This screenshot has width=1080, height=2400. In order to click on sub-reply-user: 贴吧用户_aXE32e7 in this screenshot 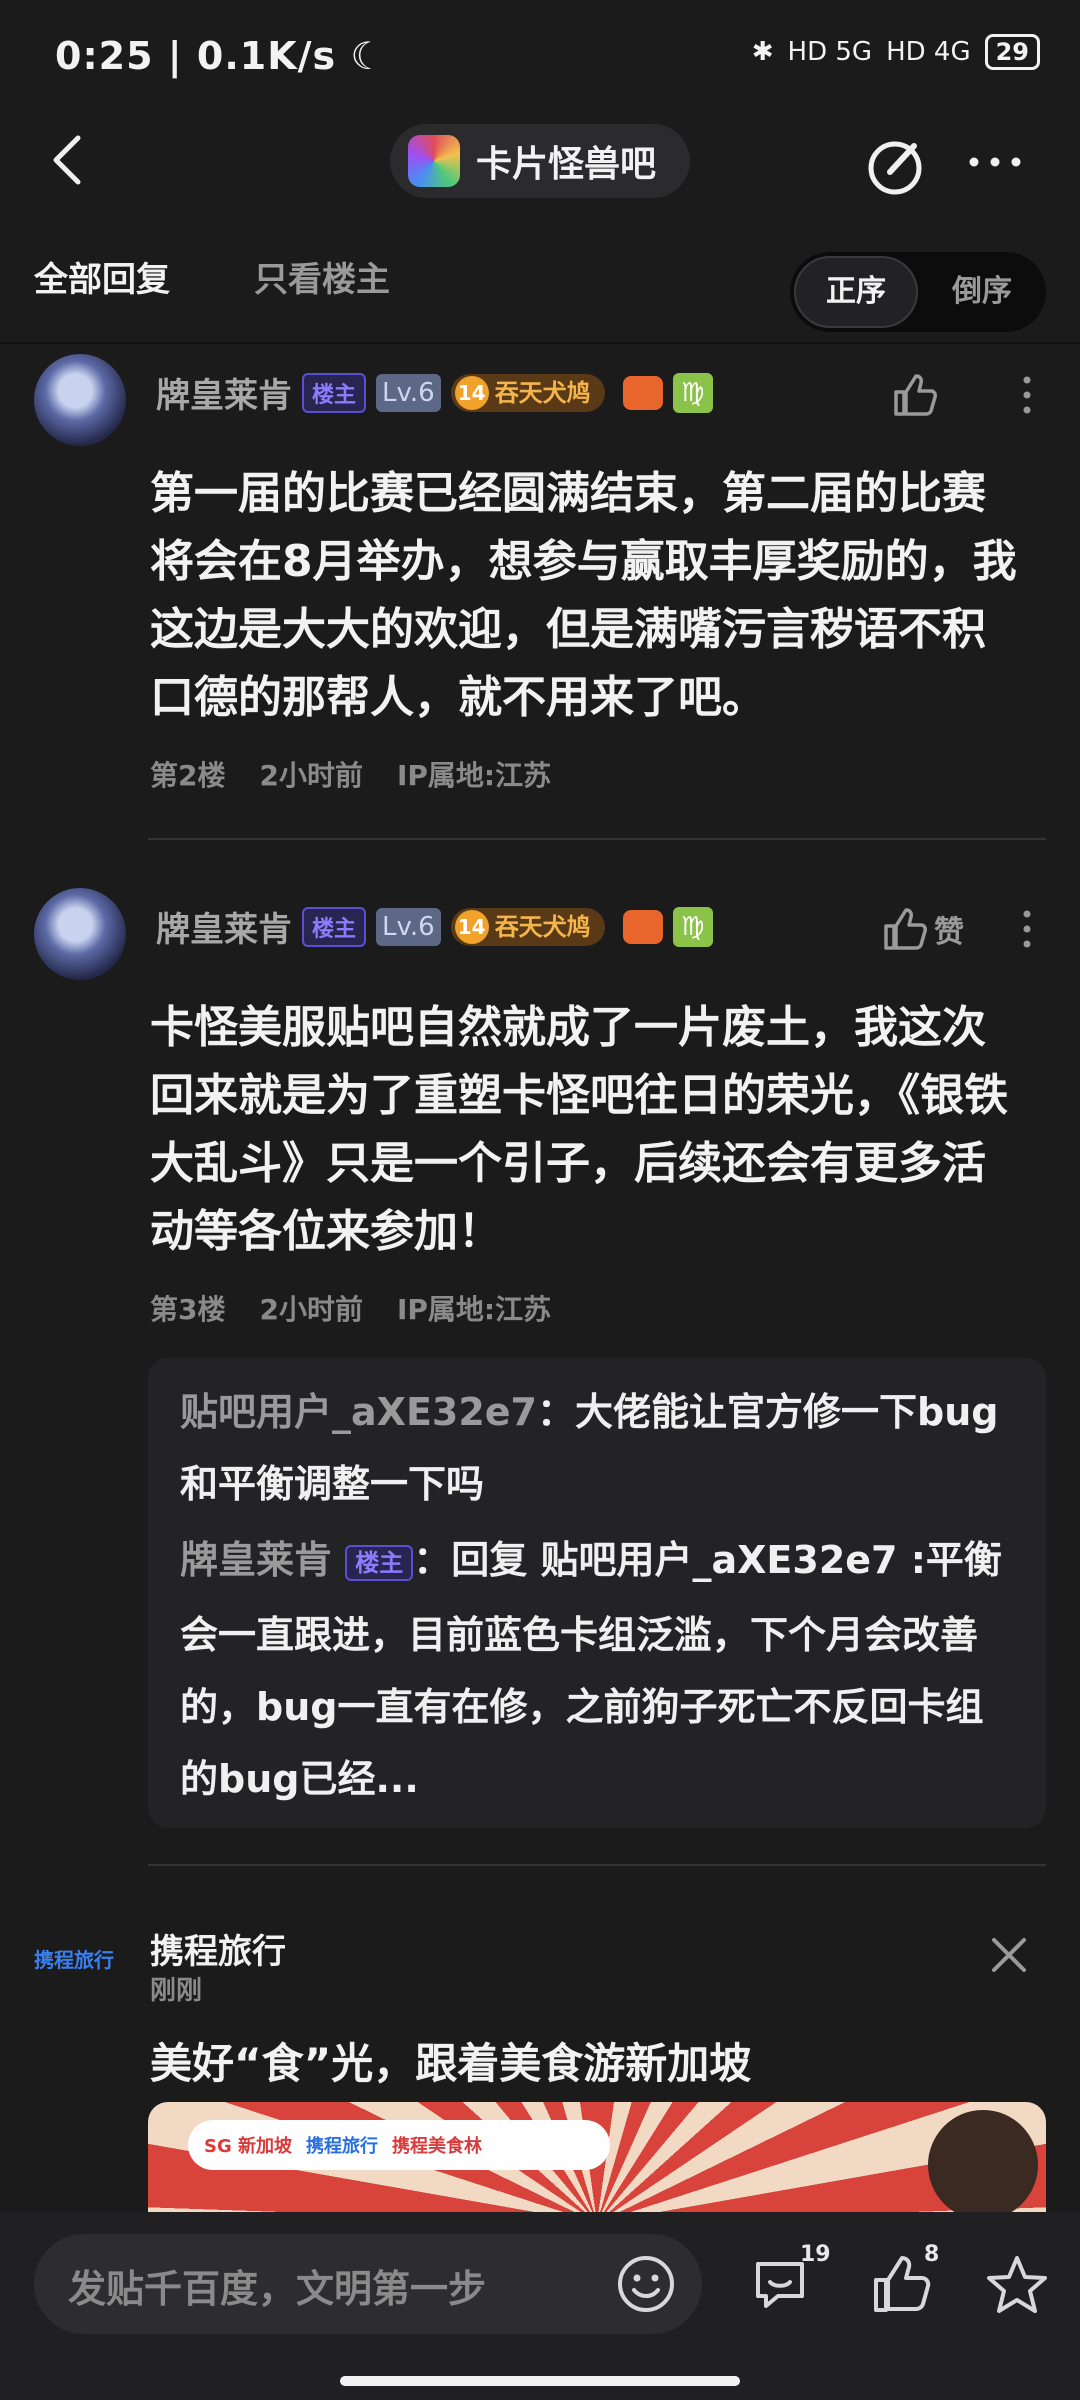, I will do `click(358, 1412)`.